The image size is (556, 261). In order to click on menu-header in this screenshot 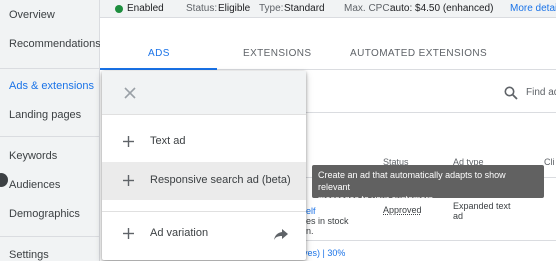, I will do `click(204, 93)`.